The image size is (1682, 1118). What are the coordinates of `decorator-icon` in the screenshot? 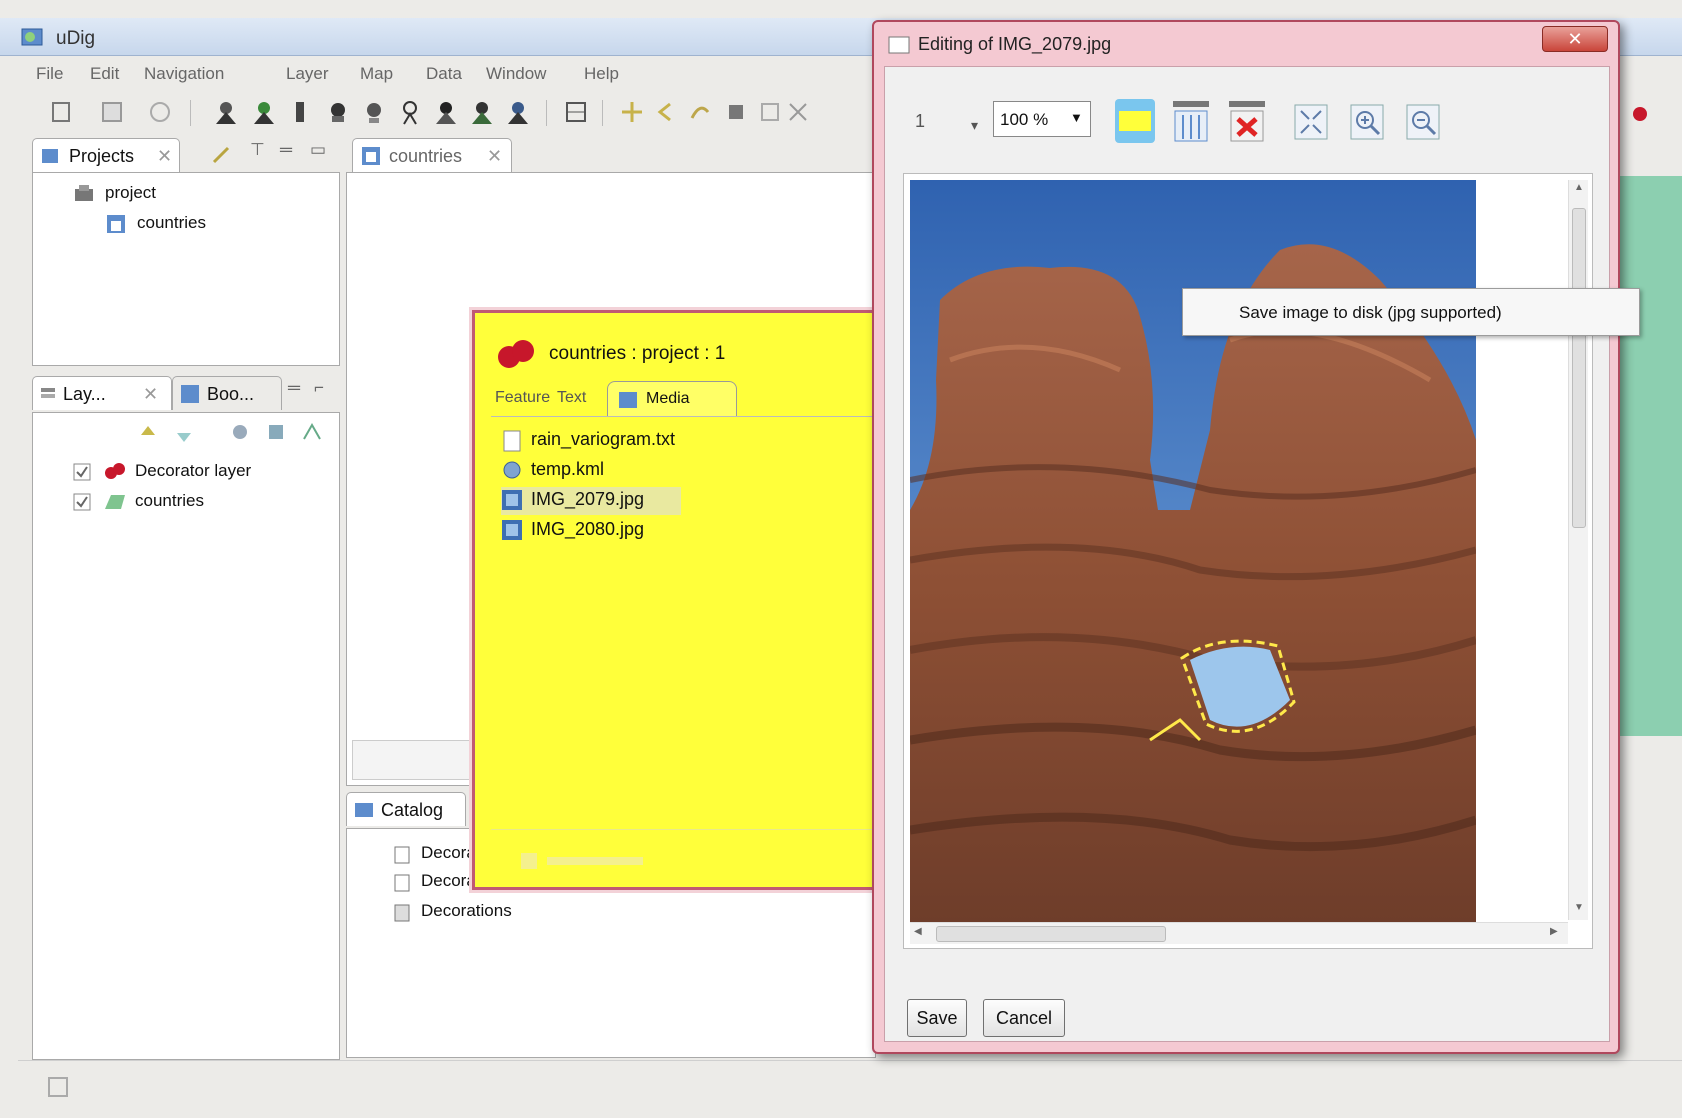 It's located at (517, 354).